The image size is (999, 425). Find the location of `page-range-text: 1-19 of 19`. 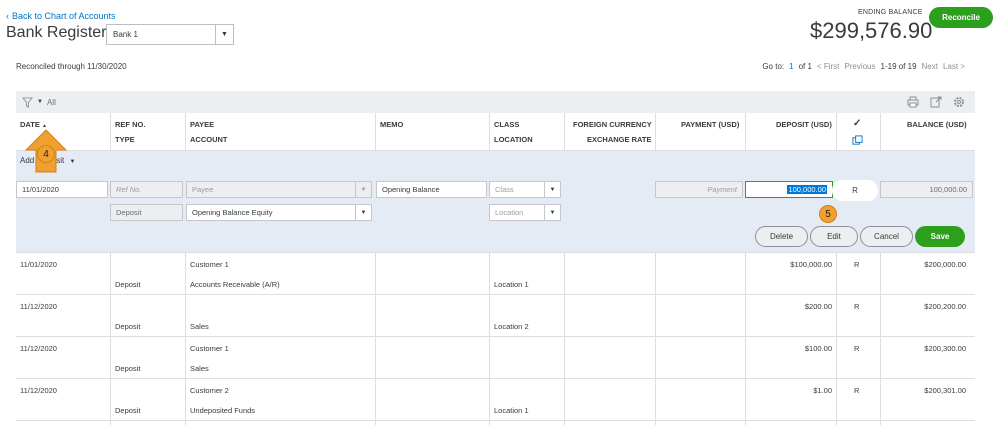

page-range-text: 1-19 of 19 is located at coordinates (898, 66).